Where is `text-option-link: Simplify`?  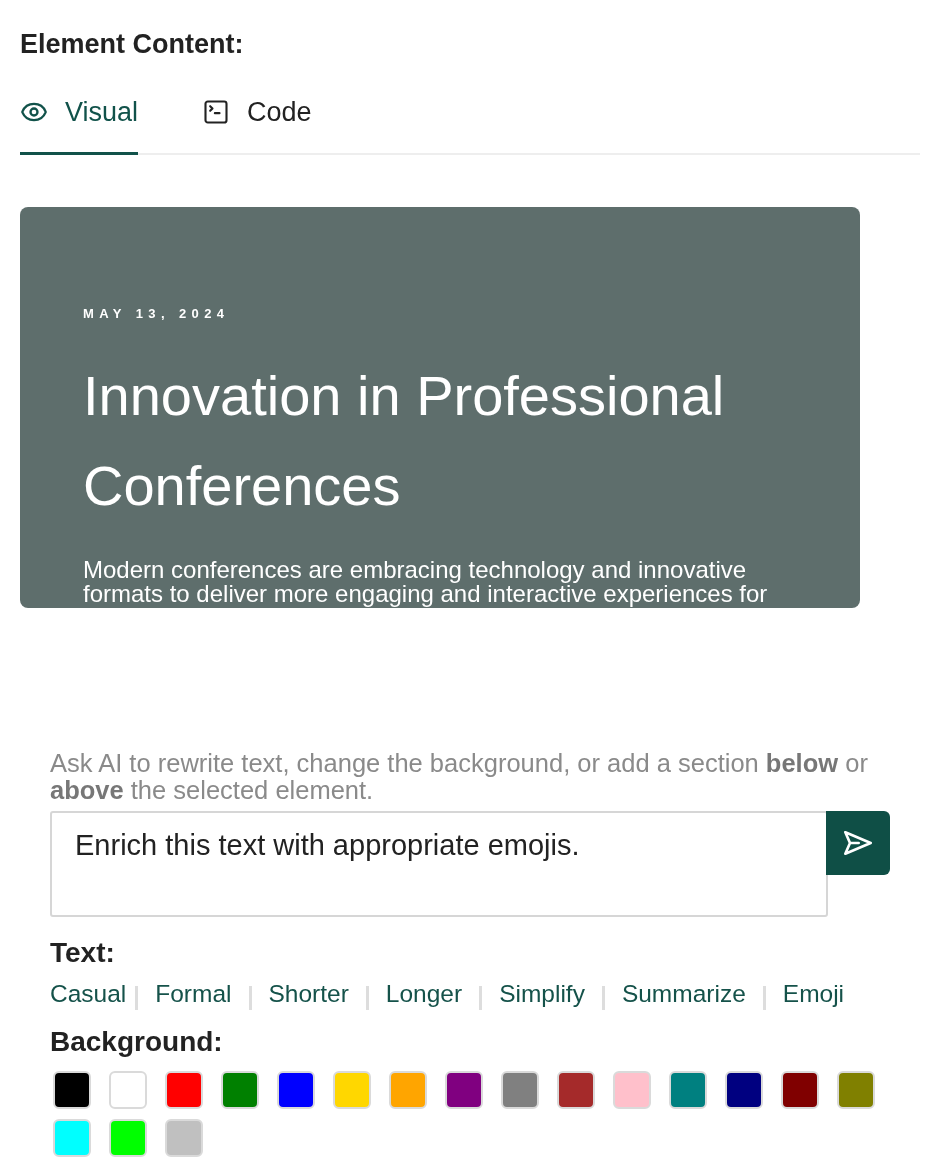 text-option-link: Simplify is located at coordinates (542, 994).